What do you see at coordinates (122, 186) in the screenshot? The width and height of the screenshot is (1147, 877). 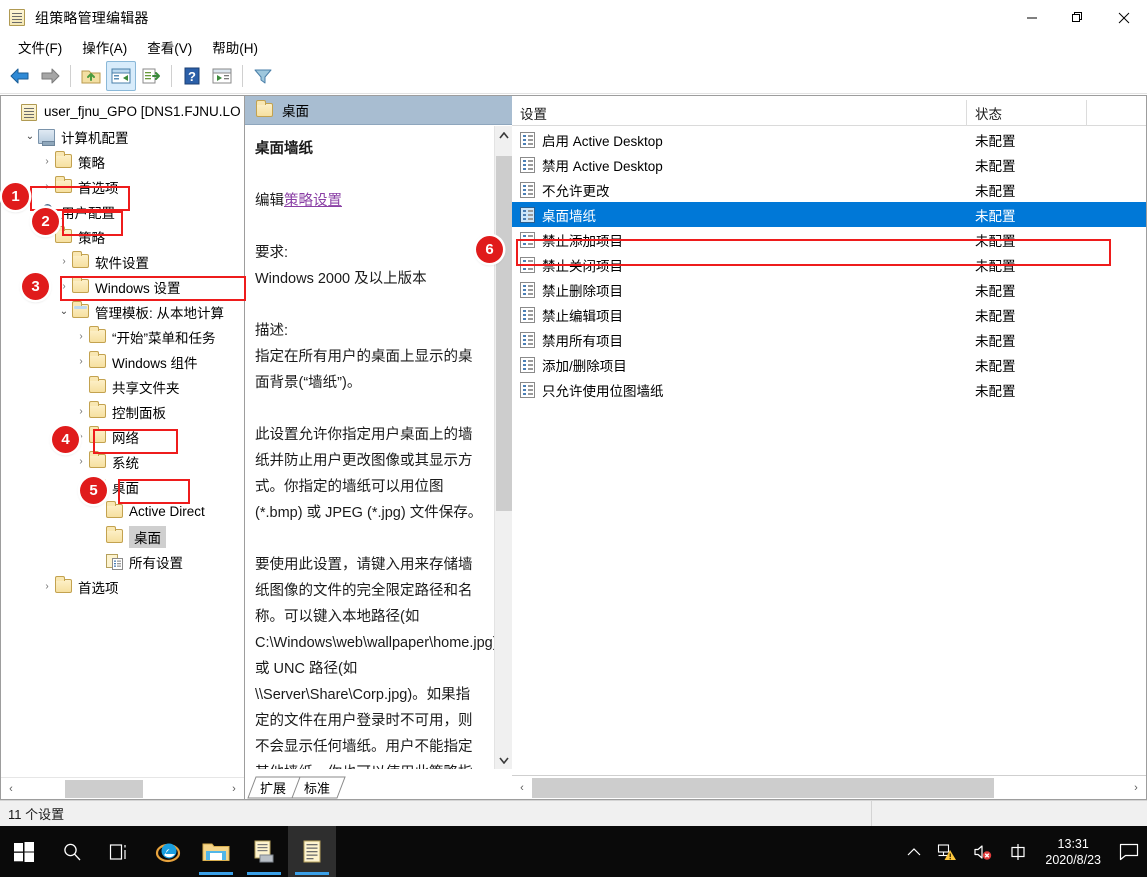 I see `tree-item-computer-preferences: › 首选项` at bounding box center [122, 186].